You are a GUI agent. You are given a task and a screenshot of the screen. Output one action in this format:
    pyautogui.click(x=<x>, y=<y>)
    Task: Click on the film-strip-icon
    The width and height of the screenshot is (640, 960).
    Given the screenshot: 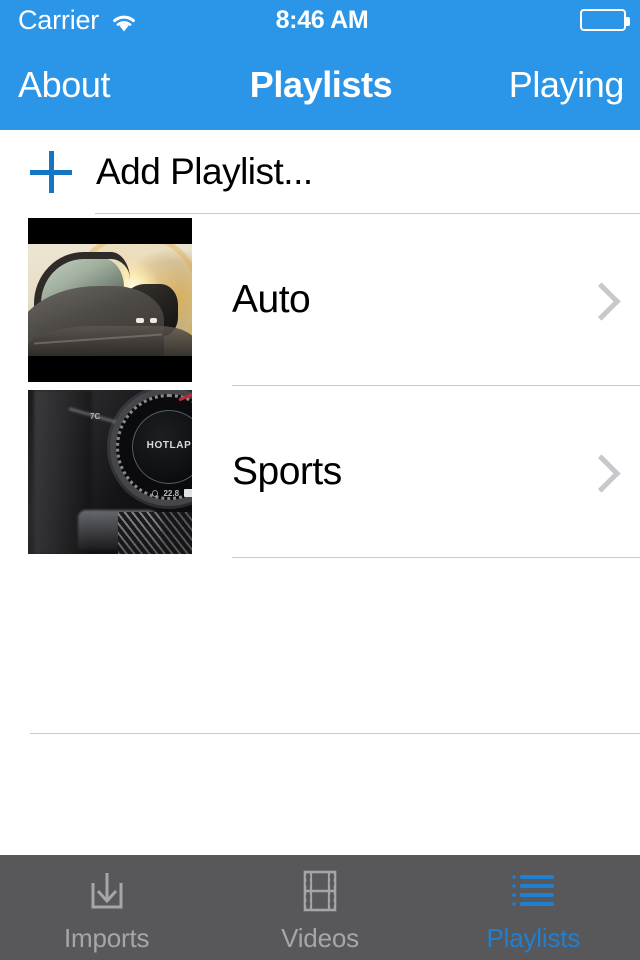 What is the action you would take?
    pyautogui.click(x=320, y=891)
    